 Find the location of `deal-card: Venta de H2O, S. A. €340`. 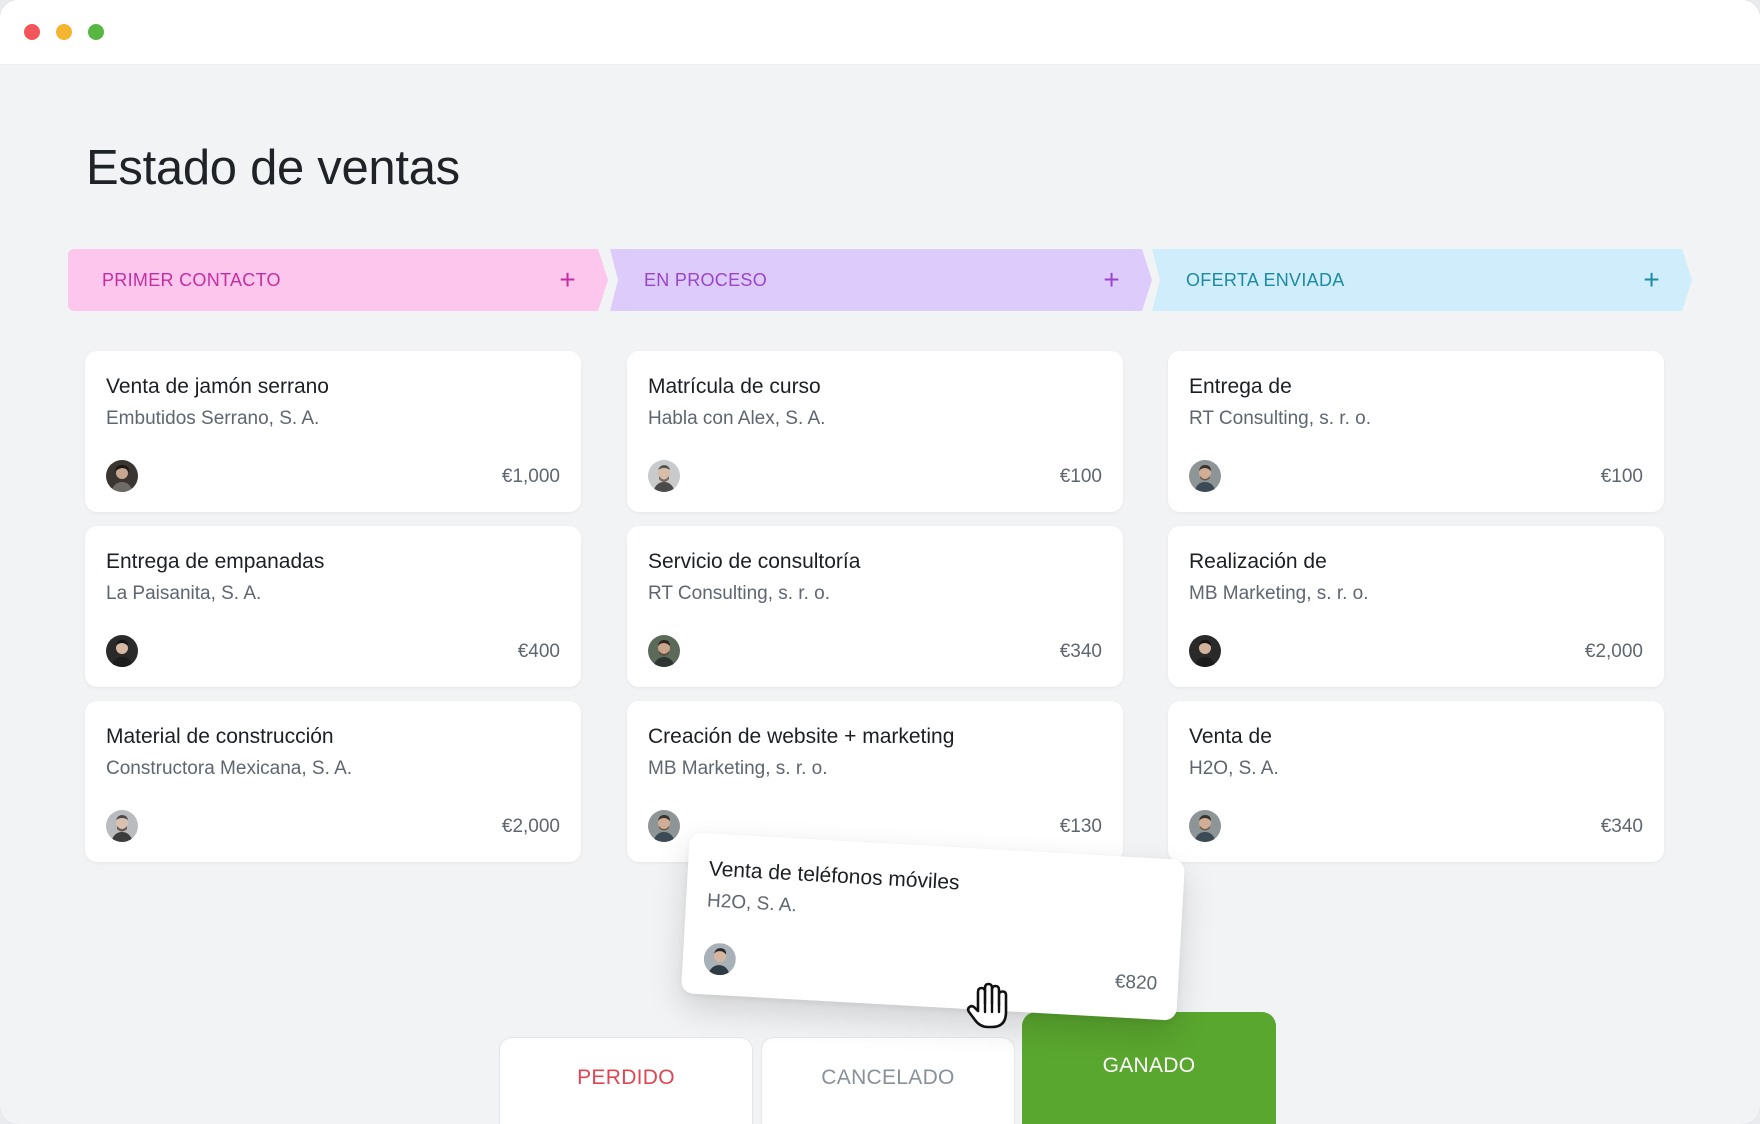

deal-card: Venta de H2O, S. A. €340 is located at coordinates (1416, 781).